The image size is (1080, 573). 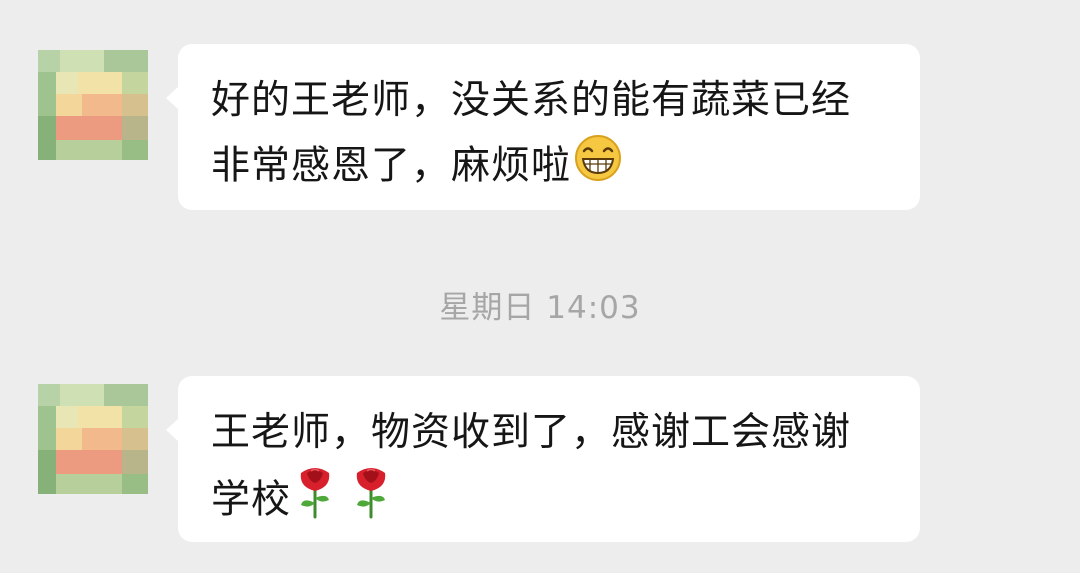 What do you see at coordinates (550, 135) in the screenshot?
I see `message-text: 好的王老师，没关系的能有蔬菜已经非常感恩了，麻烦啦` at bounding box center [550, 135].